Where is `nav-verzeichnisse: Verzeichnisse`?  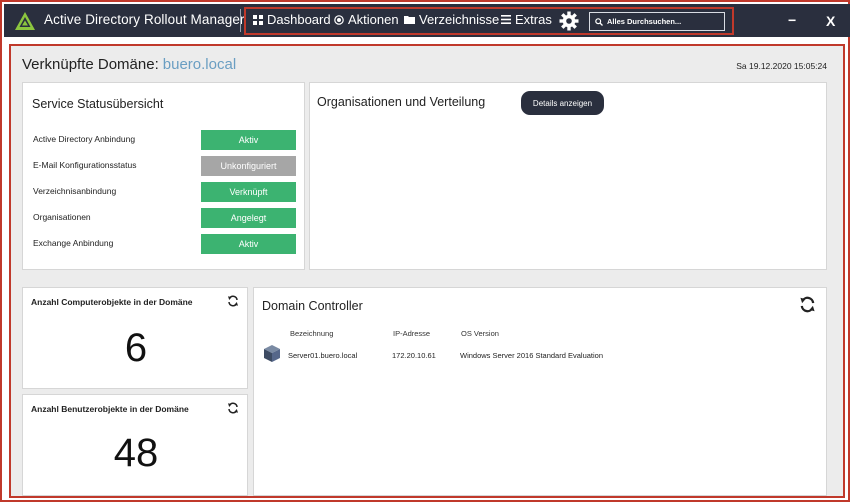
nav-verzeichnisse: Verzeichnisse is located at coordinates (451, 19).